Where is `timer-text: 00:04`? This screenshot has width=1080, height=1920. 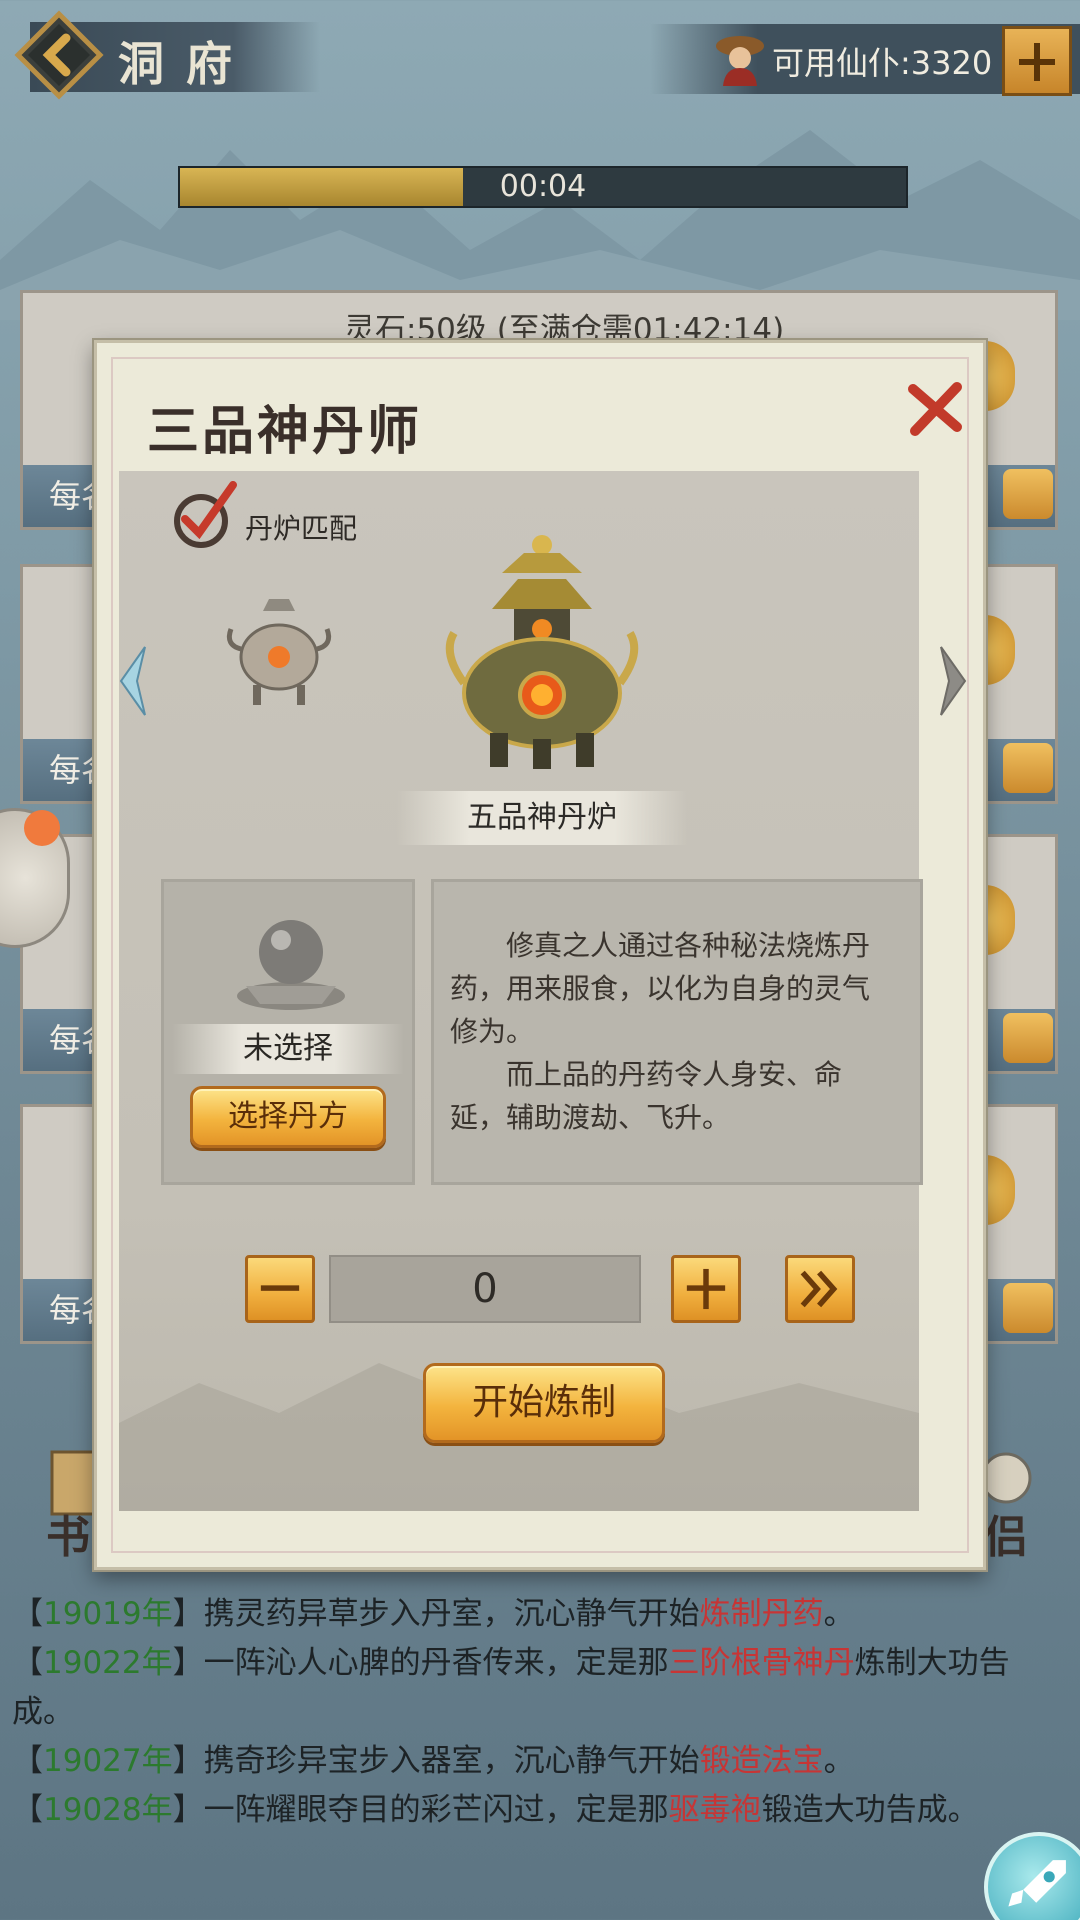 timer-text: 00:04 is located at coordinates (543, 186).